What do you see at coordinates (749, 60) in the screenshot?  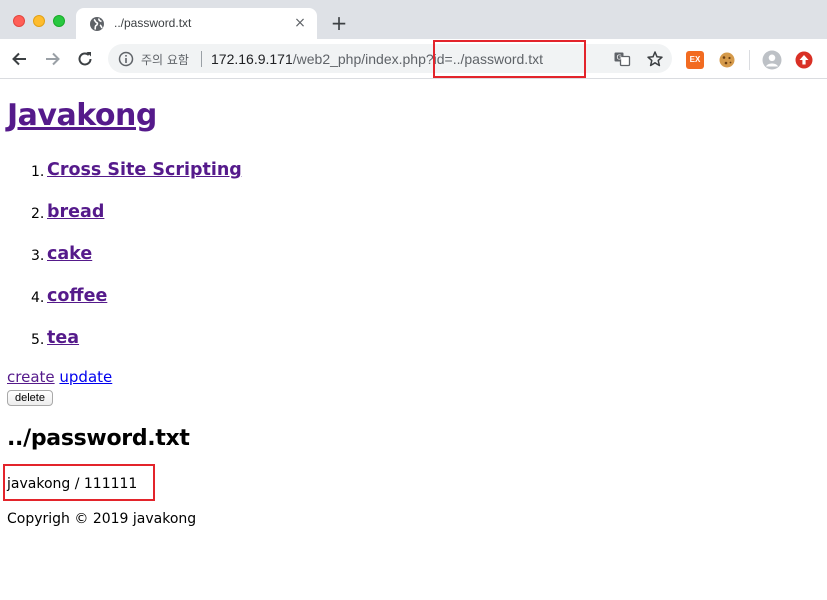 I see `toolbar-divider` at bounding box center [749, 60].